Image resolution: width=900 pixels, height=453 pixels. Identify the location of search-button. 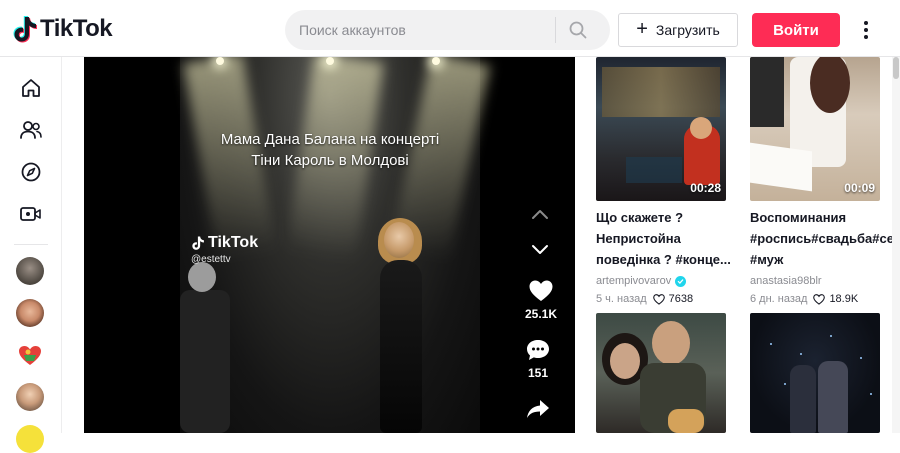
(578, 30).